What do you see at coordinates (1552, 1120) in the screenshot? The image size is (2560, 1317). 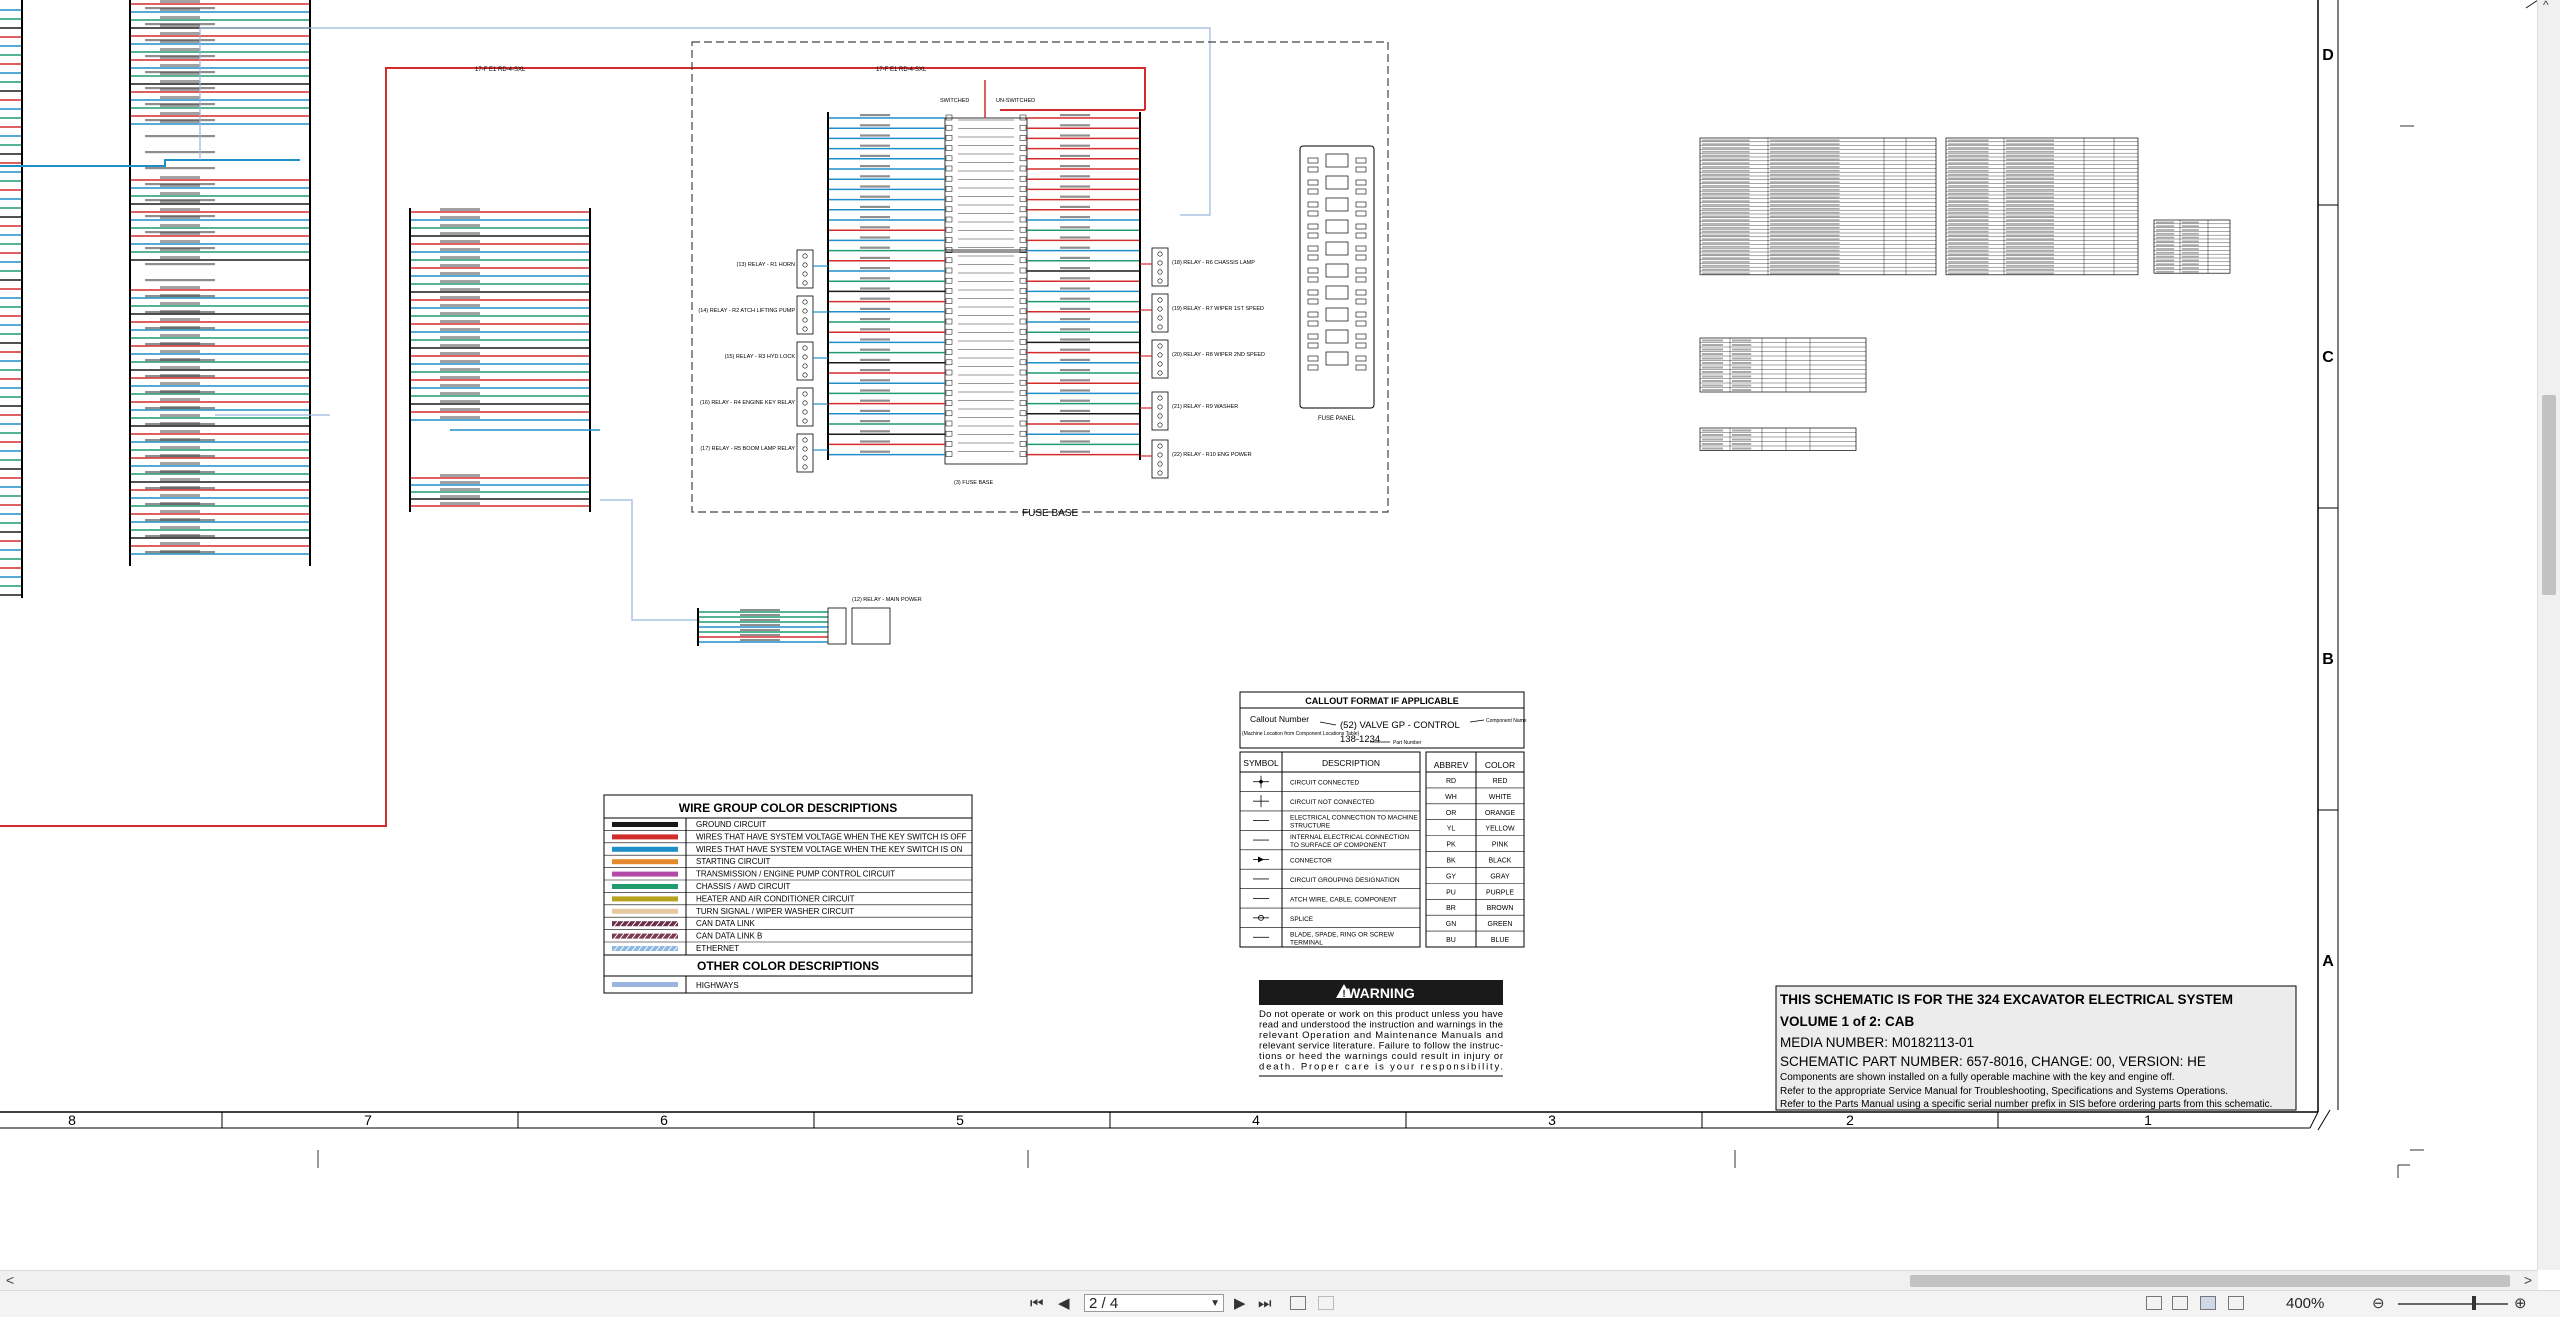 I see `column-number-3: 3` at bounding box center [1552, 1120].